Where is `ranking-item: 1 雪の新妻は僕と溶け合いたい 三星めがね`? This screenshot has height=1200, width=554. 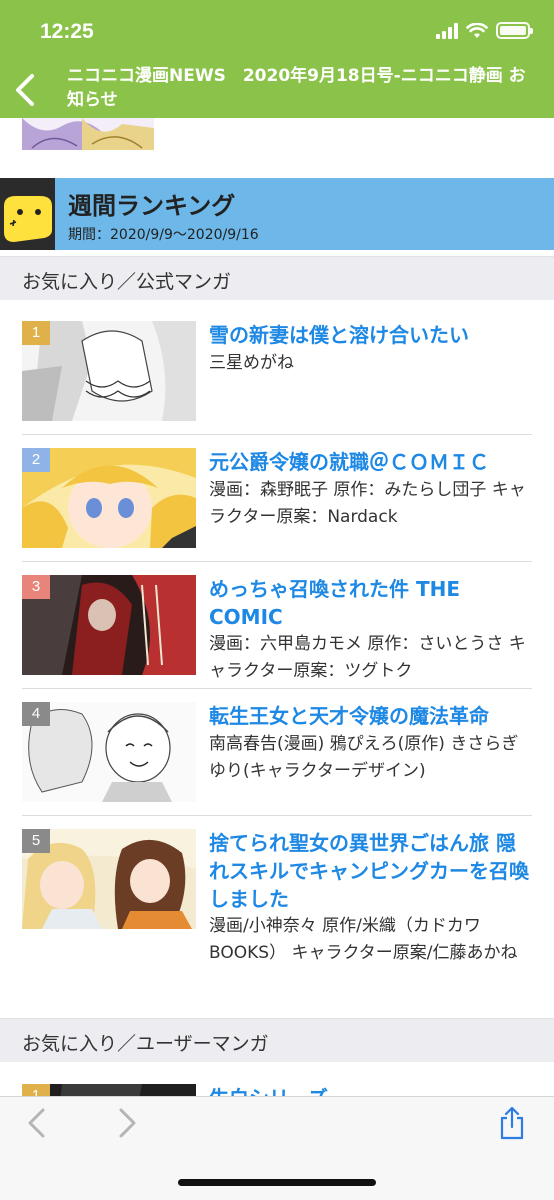 ranking-item: 1 雪の新妻は僕と溶け合いたい 三星めがね is located at coordinates (277, 373).